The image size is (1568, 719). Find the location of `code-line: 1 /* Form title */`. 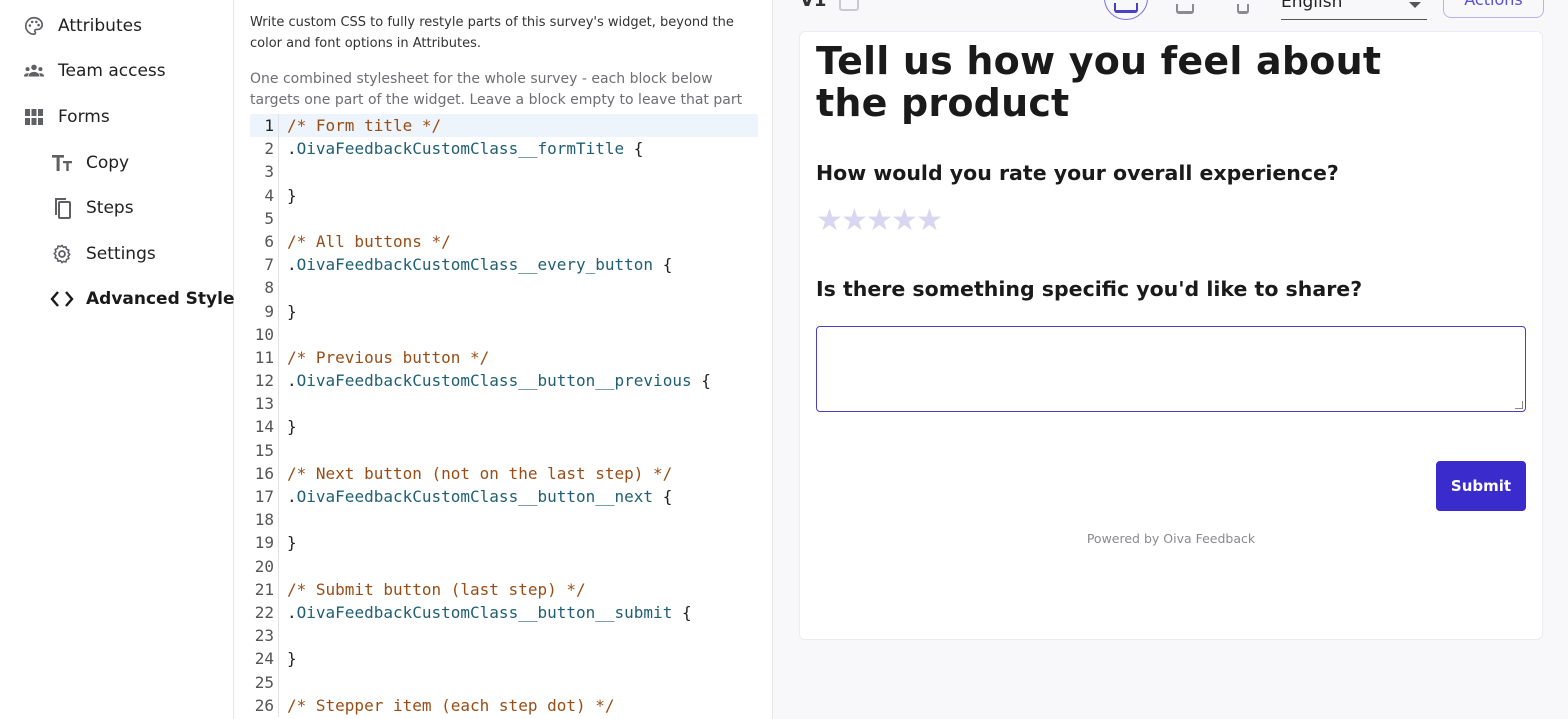

code-line: 1 /* Form title */ is located at coordinates (504, 126).